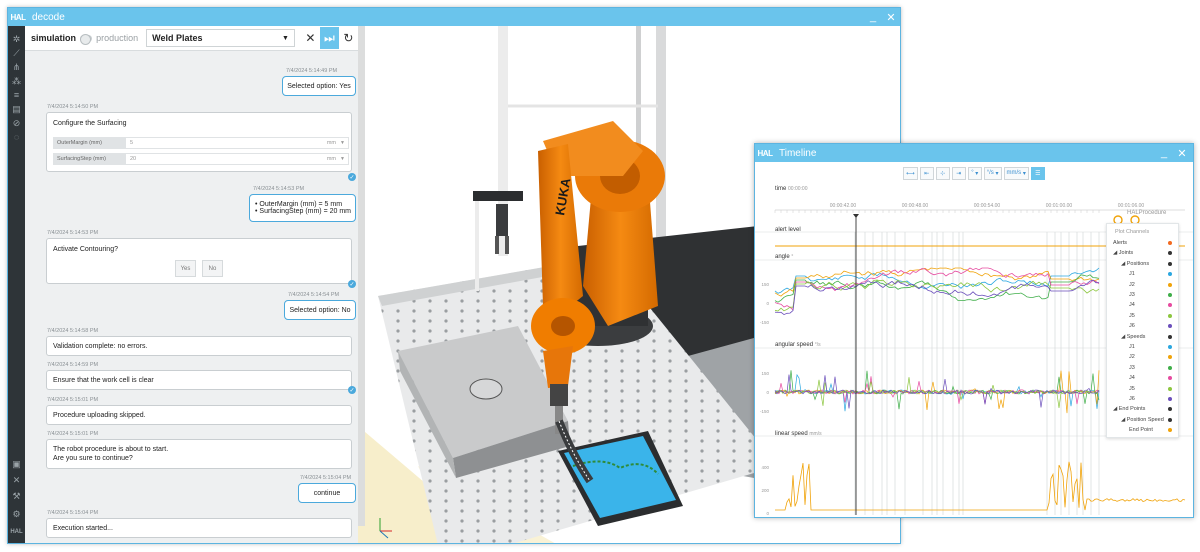 The image size is (1200, 552). What do you see at coordinates (185, 268) in the screenshot?
I see `yes-button: Yes` at bounding box center [185, 268].